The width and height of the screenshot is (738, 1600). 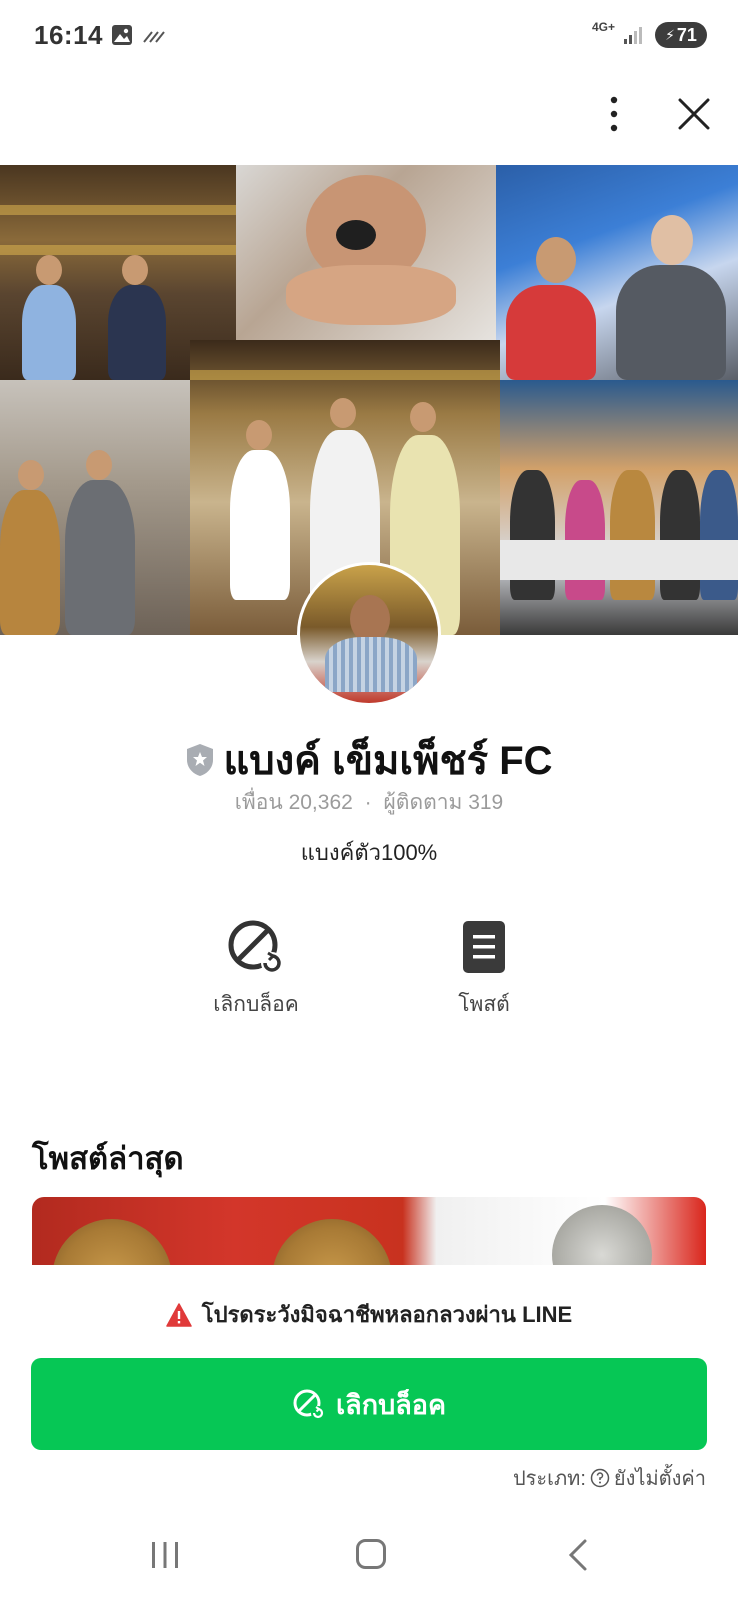 I want to click on home-icon, so click(x=371, y=1554).